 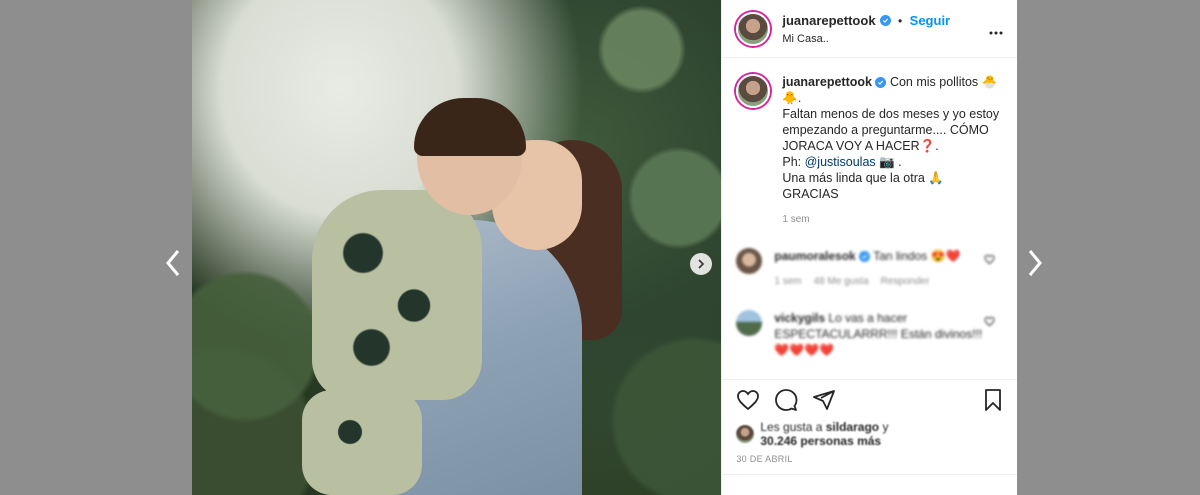 I want to click on follow-button: Seguir, so click(x=930, y=20).